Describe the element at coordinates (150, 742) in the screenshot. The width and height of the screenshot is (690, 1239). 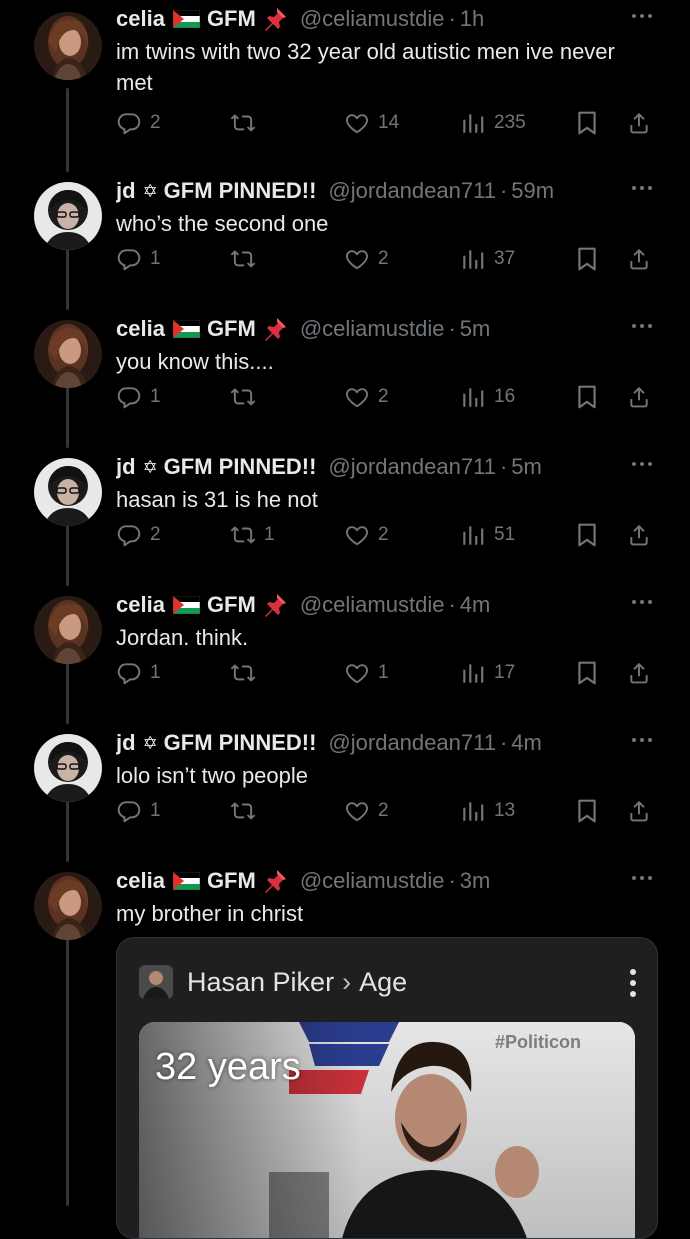
I see `star-of-david-icon: ✡` at that location.